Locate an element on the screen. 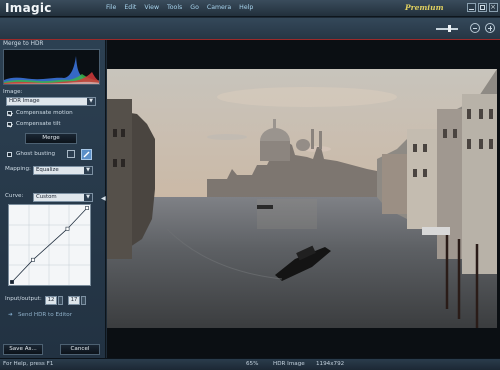  collapse-panel-icon: ◀ is located at coordinates (103, 198).